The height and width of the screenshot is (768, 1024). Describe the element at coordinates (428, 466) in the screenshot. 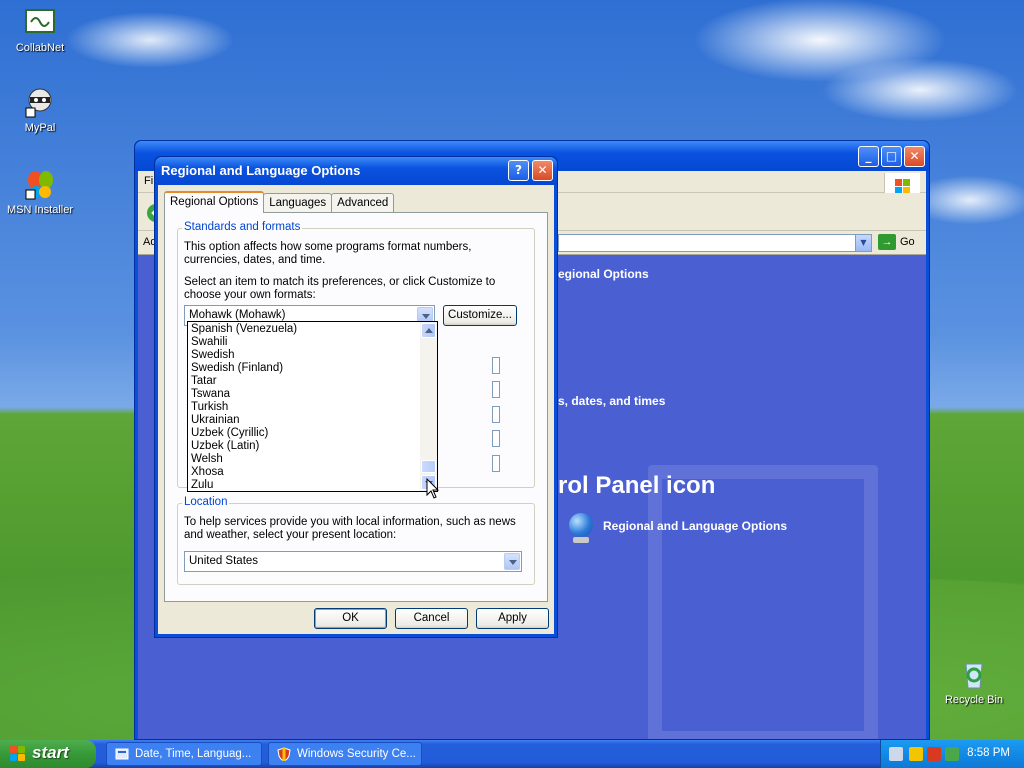

I see `scroll-thumb` at that location.